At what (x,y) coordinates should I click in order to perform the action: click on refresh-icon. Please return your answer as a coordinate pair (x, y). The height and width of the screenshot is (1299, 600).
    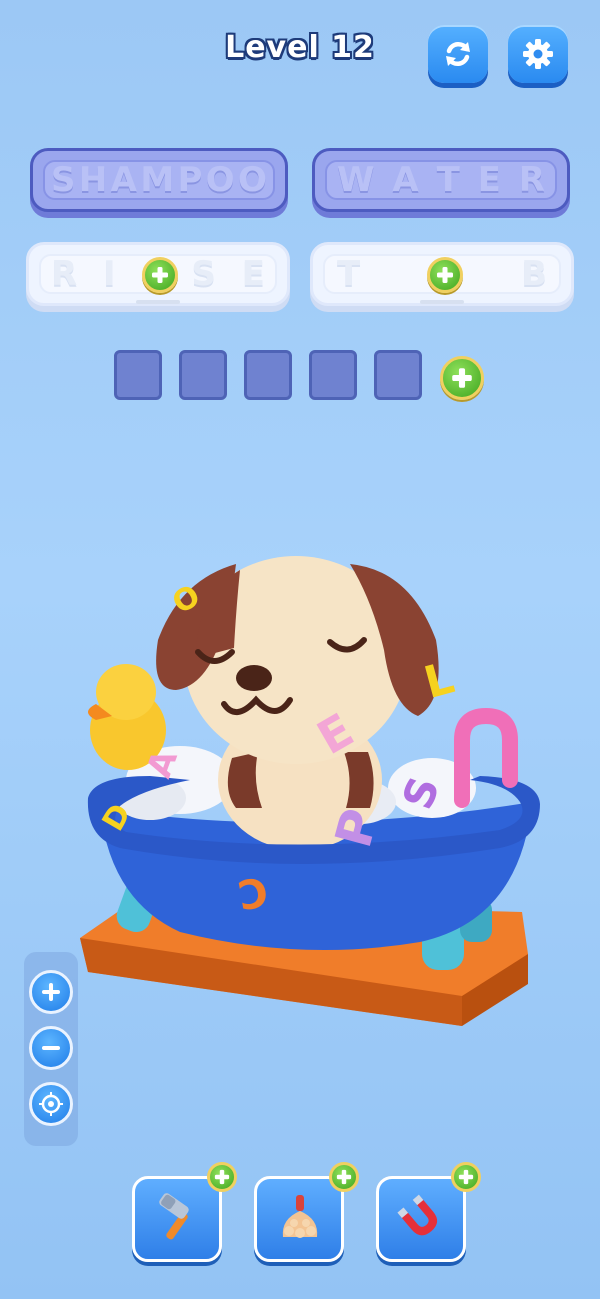
    Looking at the image, I should click on (458, 54).